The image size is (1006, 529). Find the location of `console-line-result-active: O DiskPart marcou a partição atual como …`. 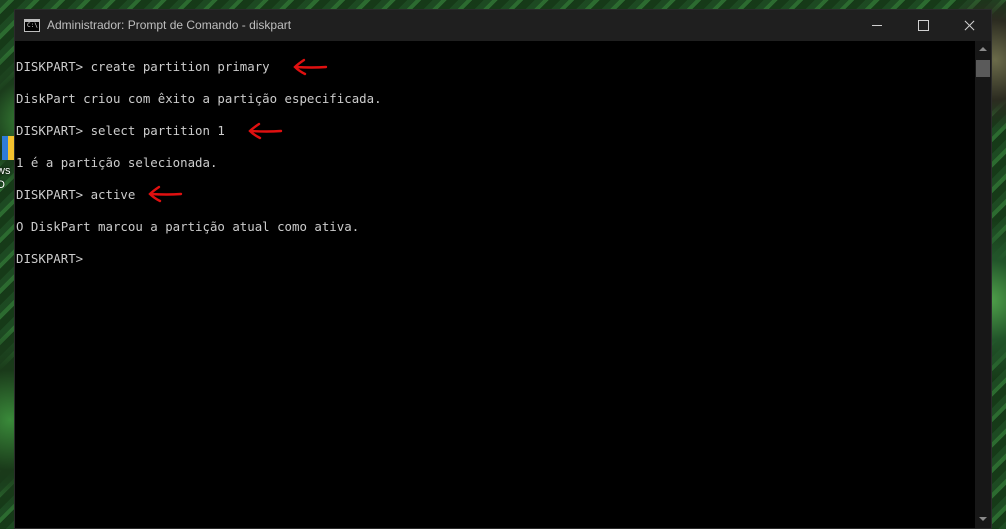

console-line-result-active: O DiskPart marcou a partição atual como … is located at coordinates (188, 226).